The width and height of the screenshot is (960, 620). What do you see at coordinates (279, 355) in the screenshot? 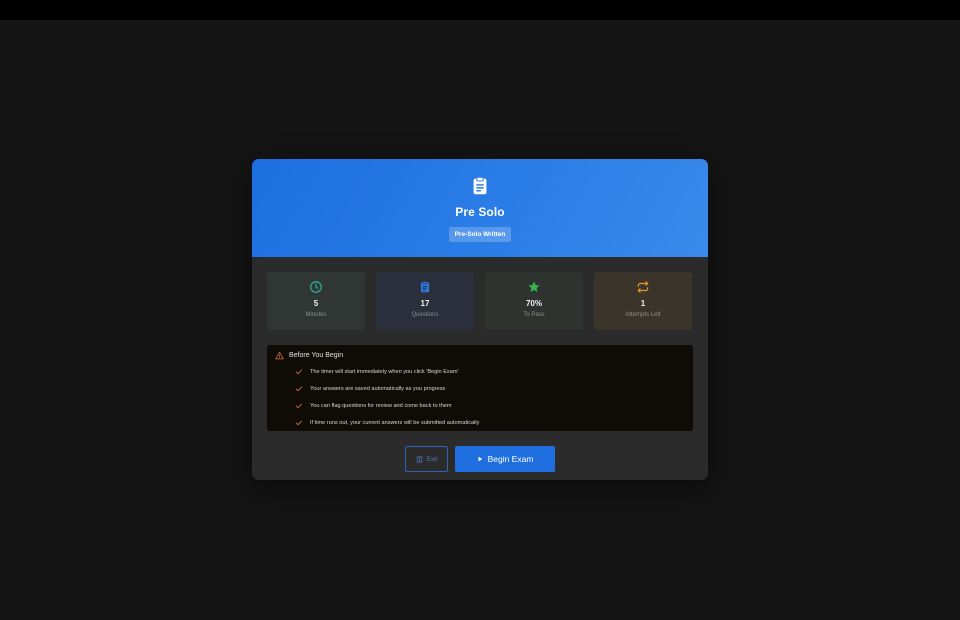
I see `warning-icon` at bounding box center [279, 355].